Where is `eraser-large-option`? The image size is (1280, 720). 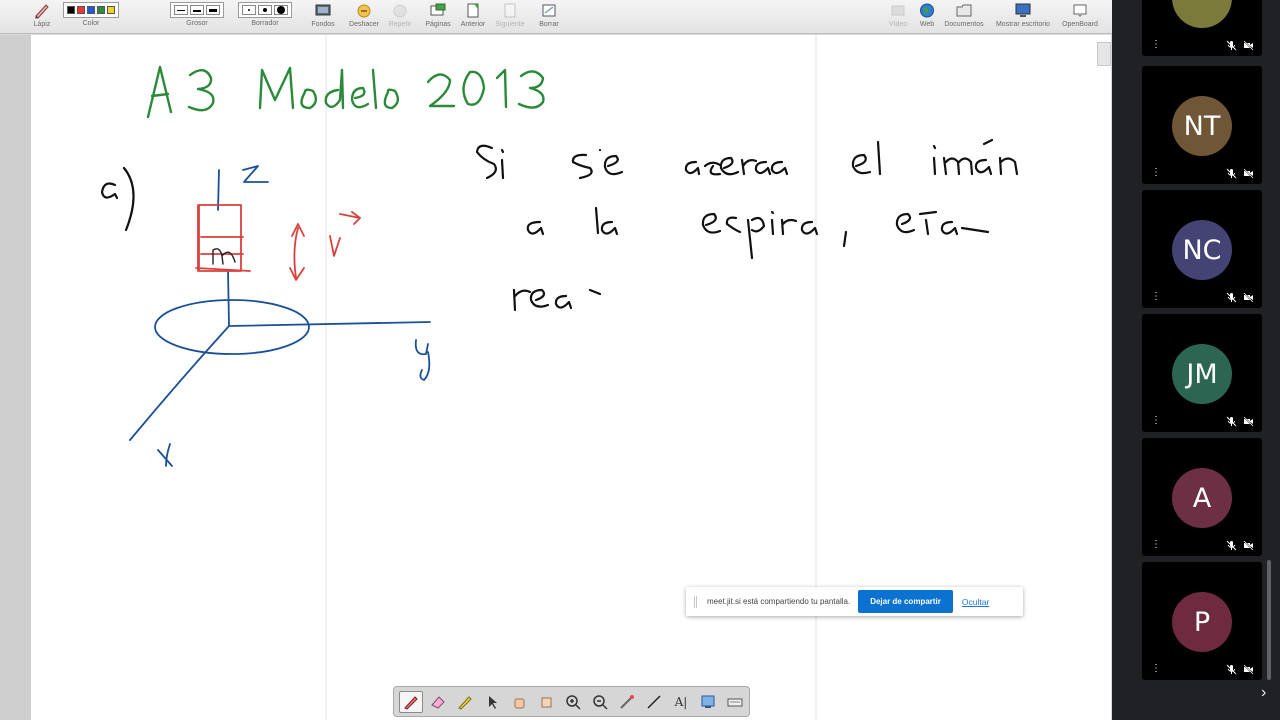 eraser-large-option is located at coordinates (281, 10).